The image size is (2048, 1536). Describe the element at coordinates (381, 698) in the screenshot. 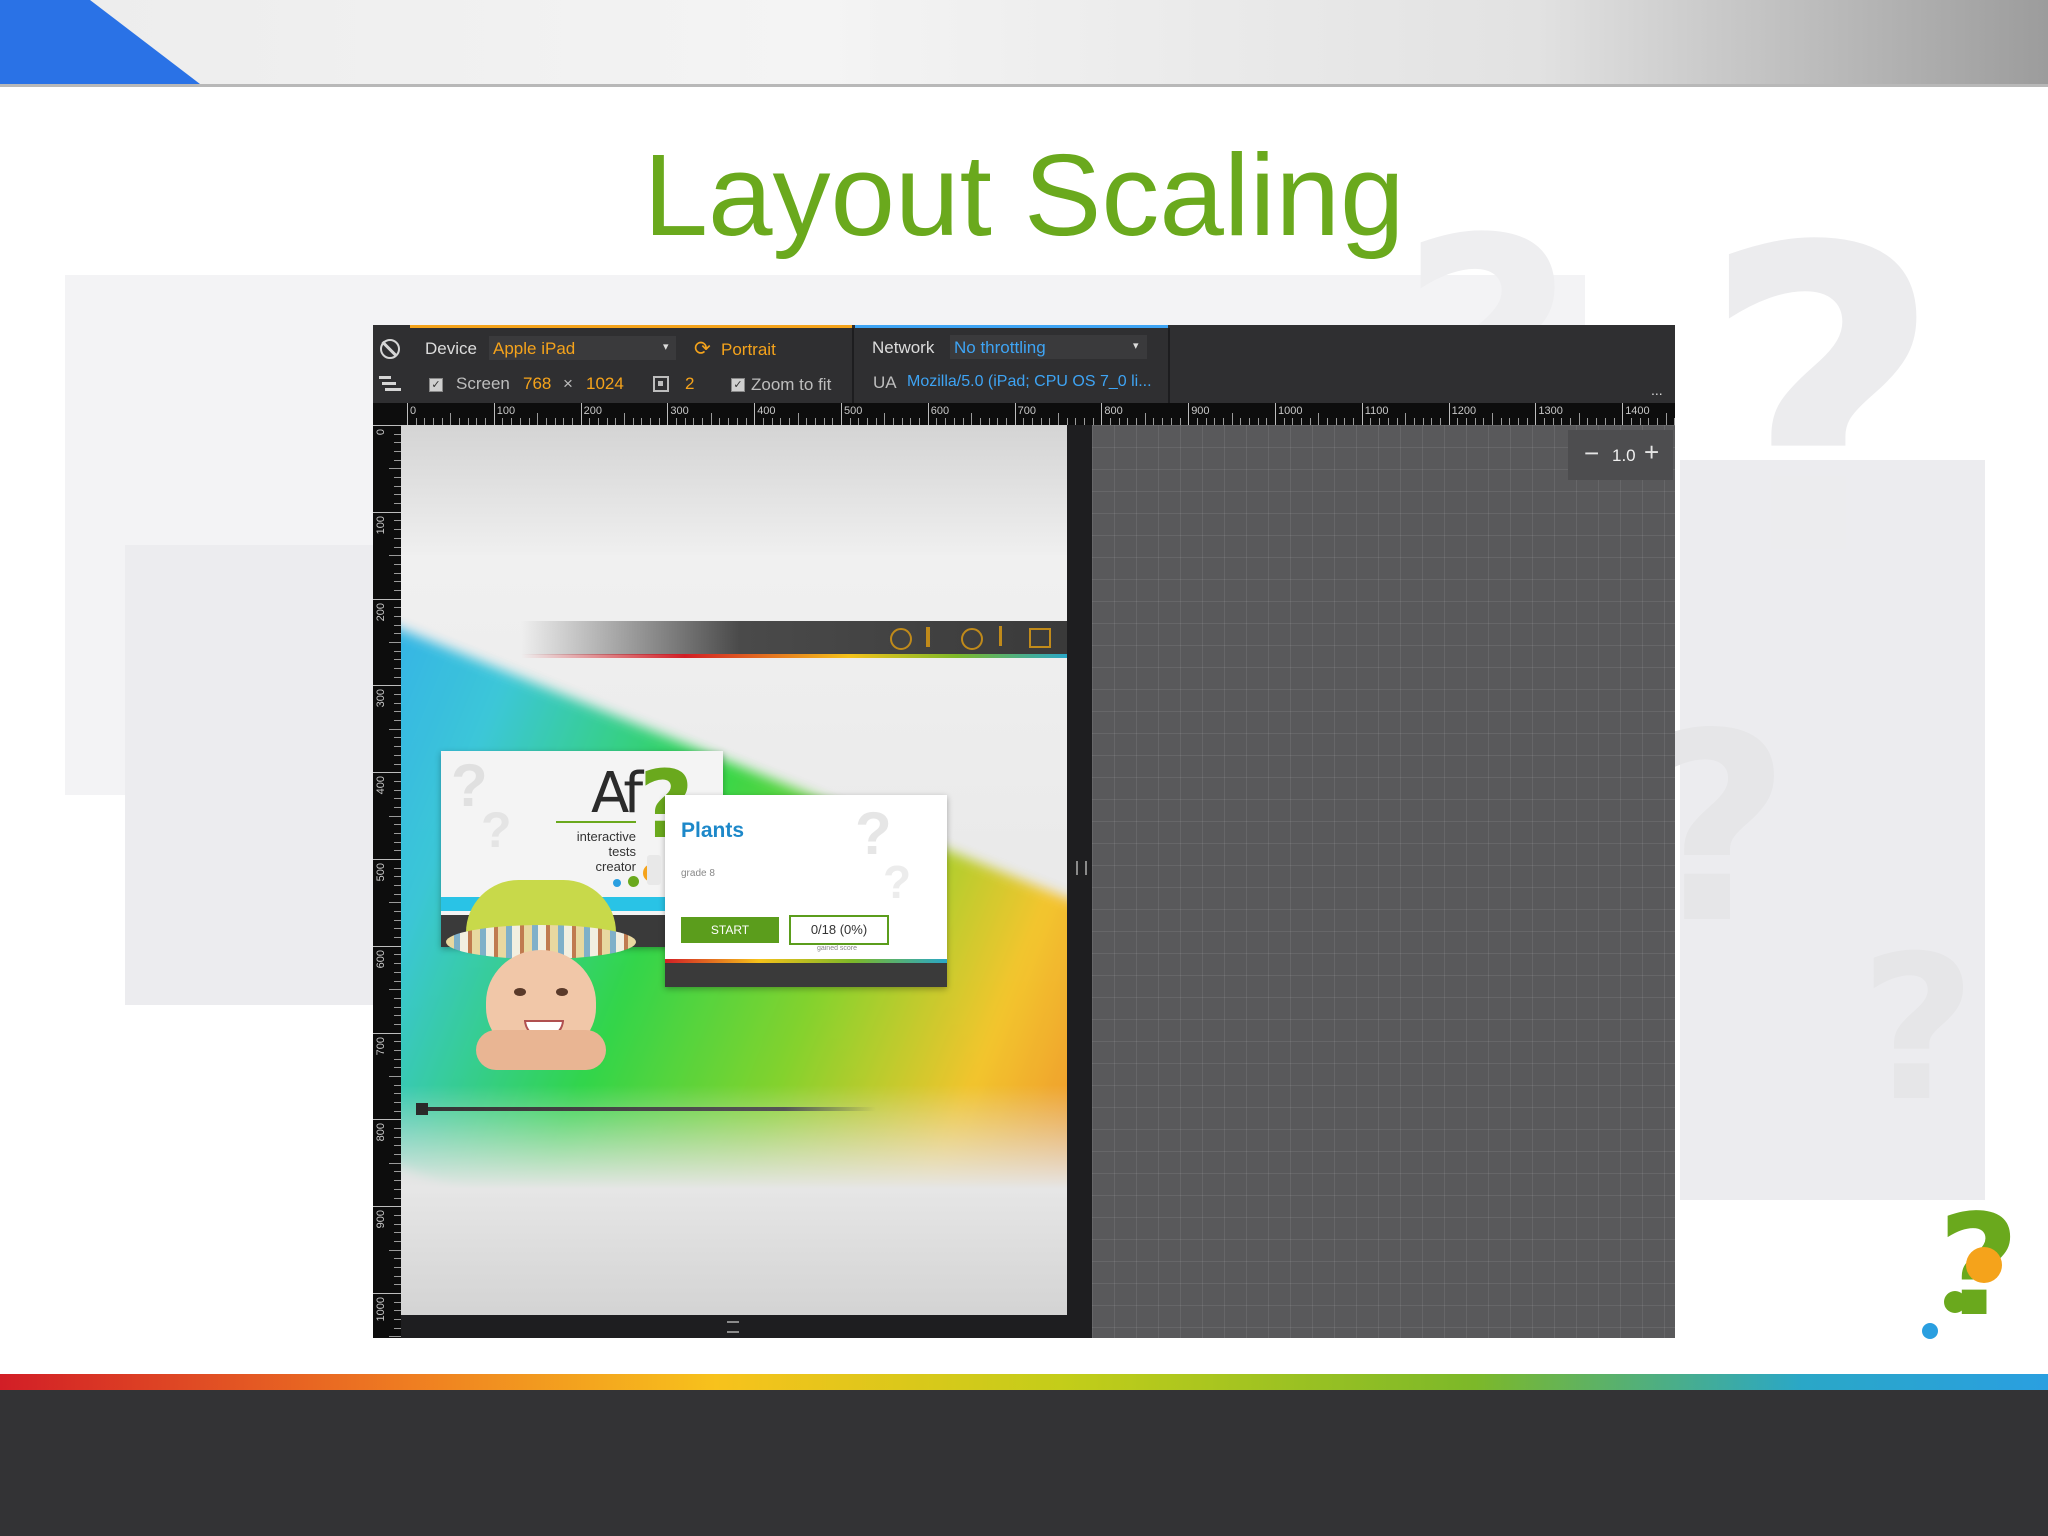

I see `ruler-tick-y: 300` at that location.